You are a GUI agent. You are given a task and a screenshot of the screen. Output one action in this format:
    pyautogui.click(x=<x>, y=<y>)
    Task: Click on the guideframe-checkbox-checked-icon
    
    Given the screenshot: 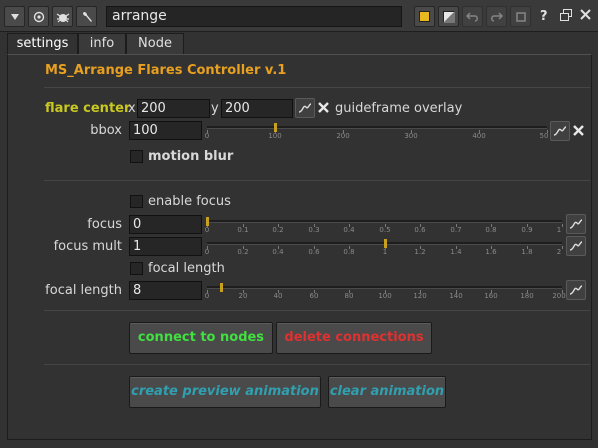 What is the action you would take?
    pyautogui.click(x=323, y=109)
    